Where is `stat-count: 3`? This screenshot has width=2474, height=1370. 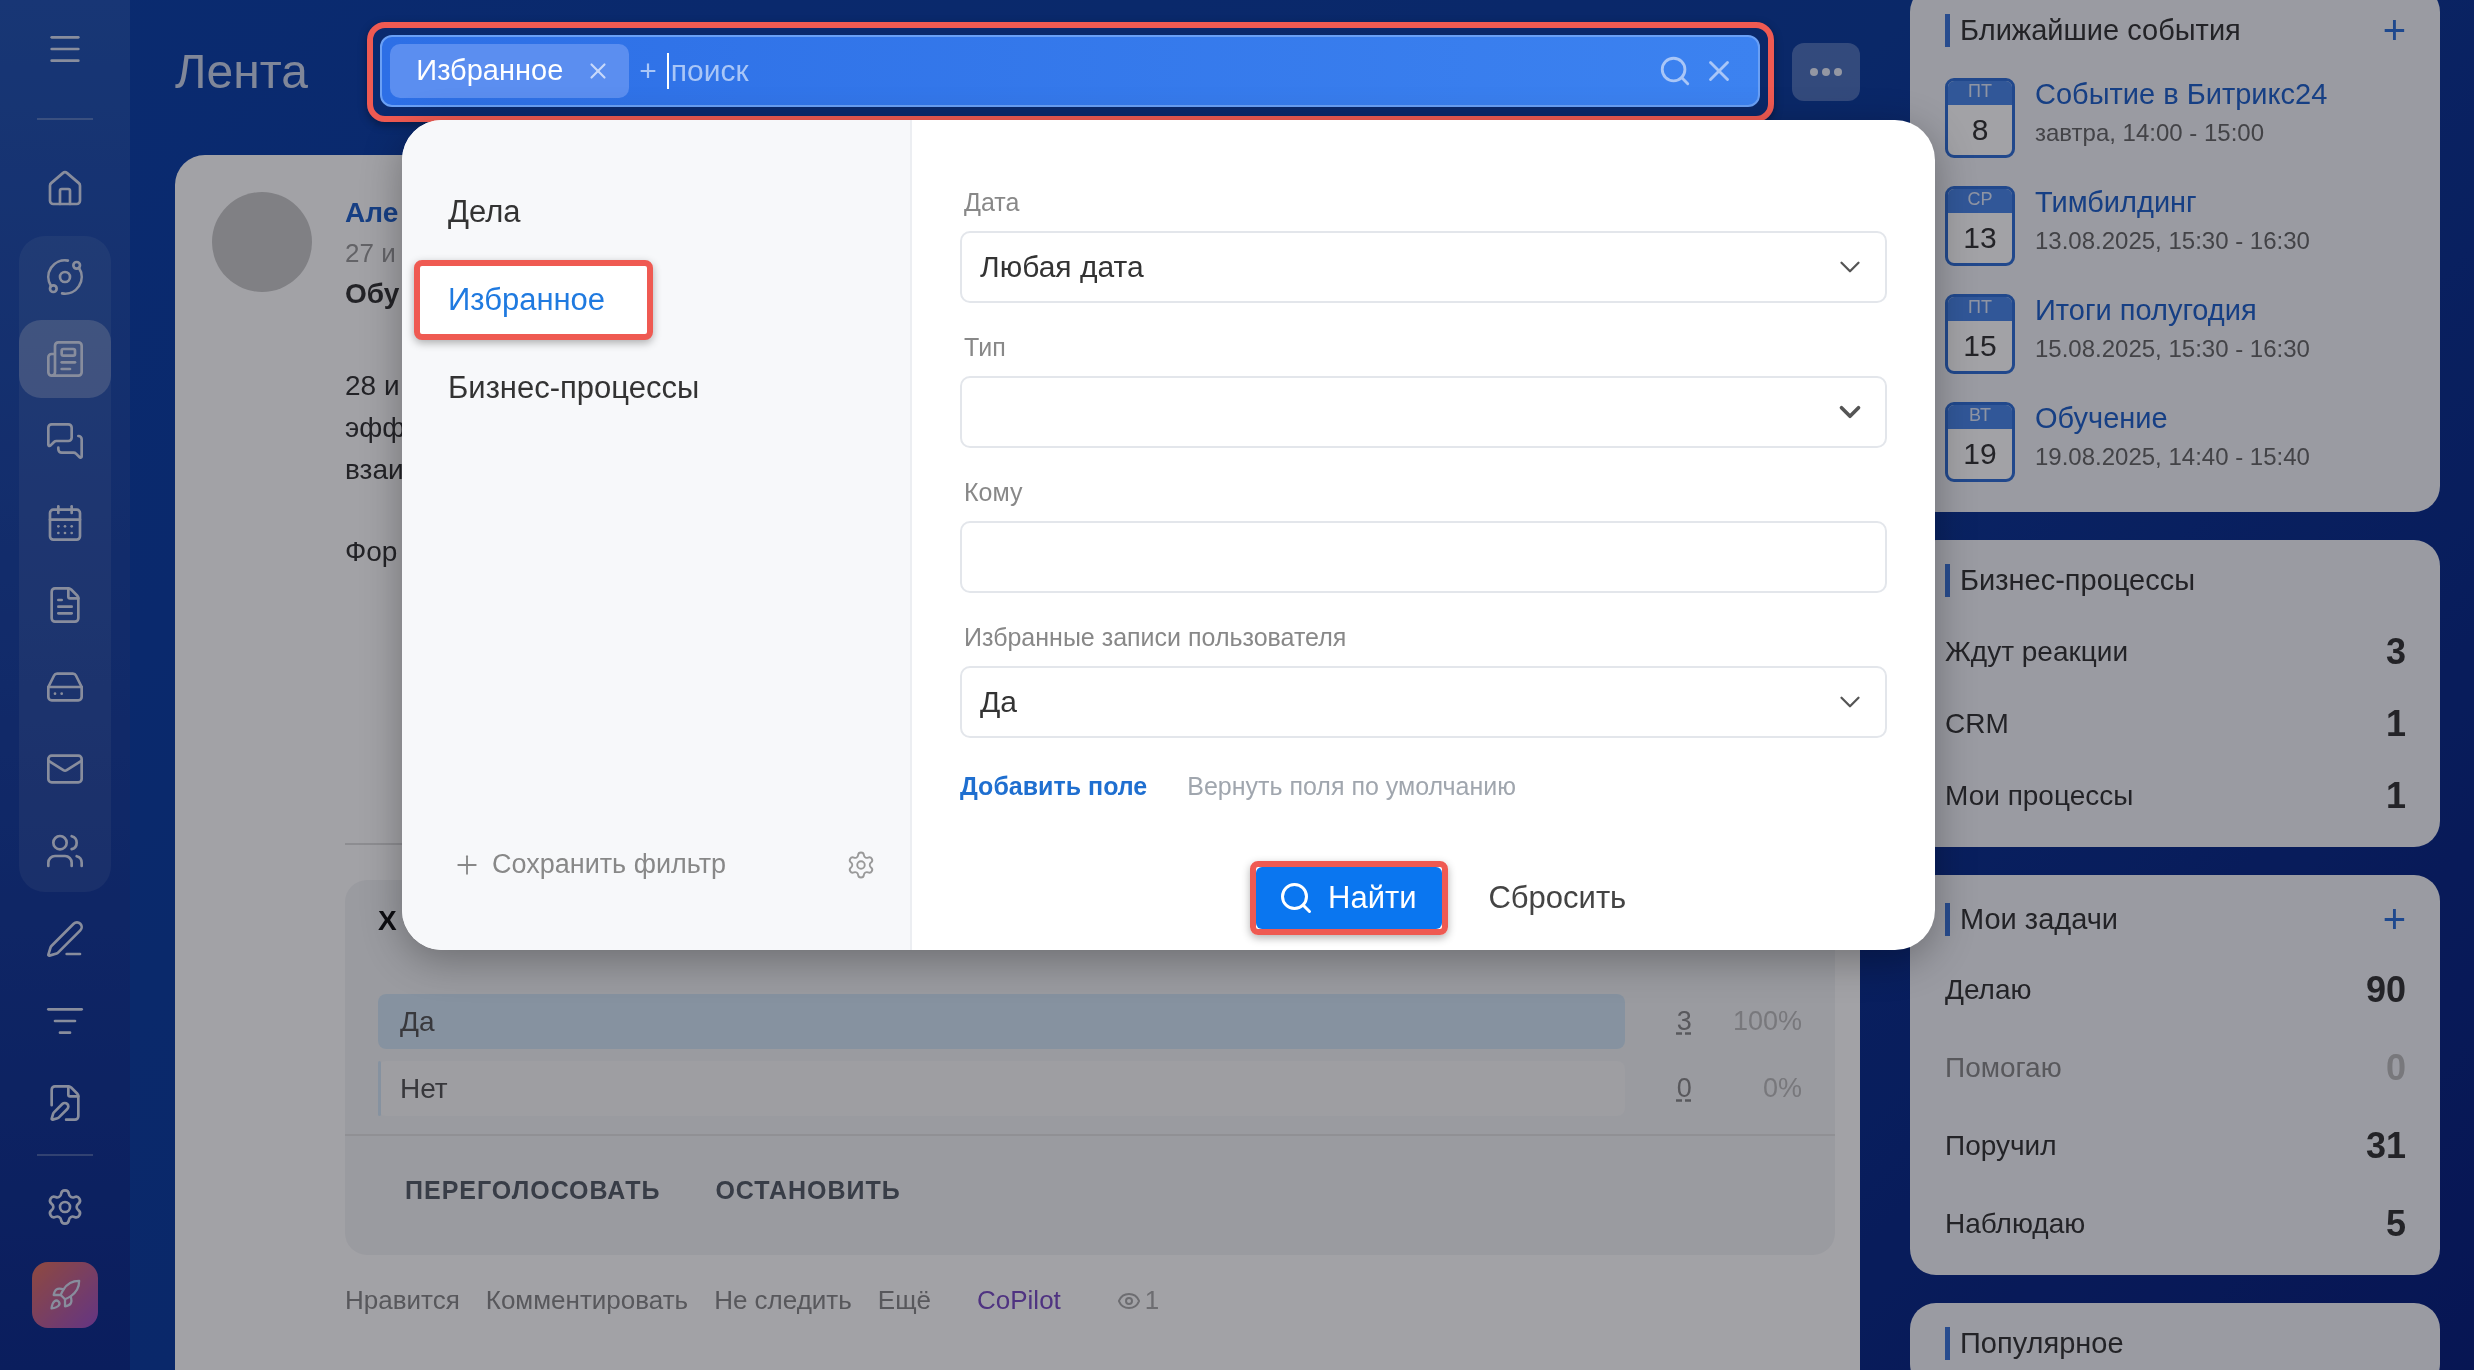
stat-count: 3 is located at coordinates (2395, 652).